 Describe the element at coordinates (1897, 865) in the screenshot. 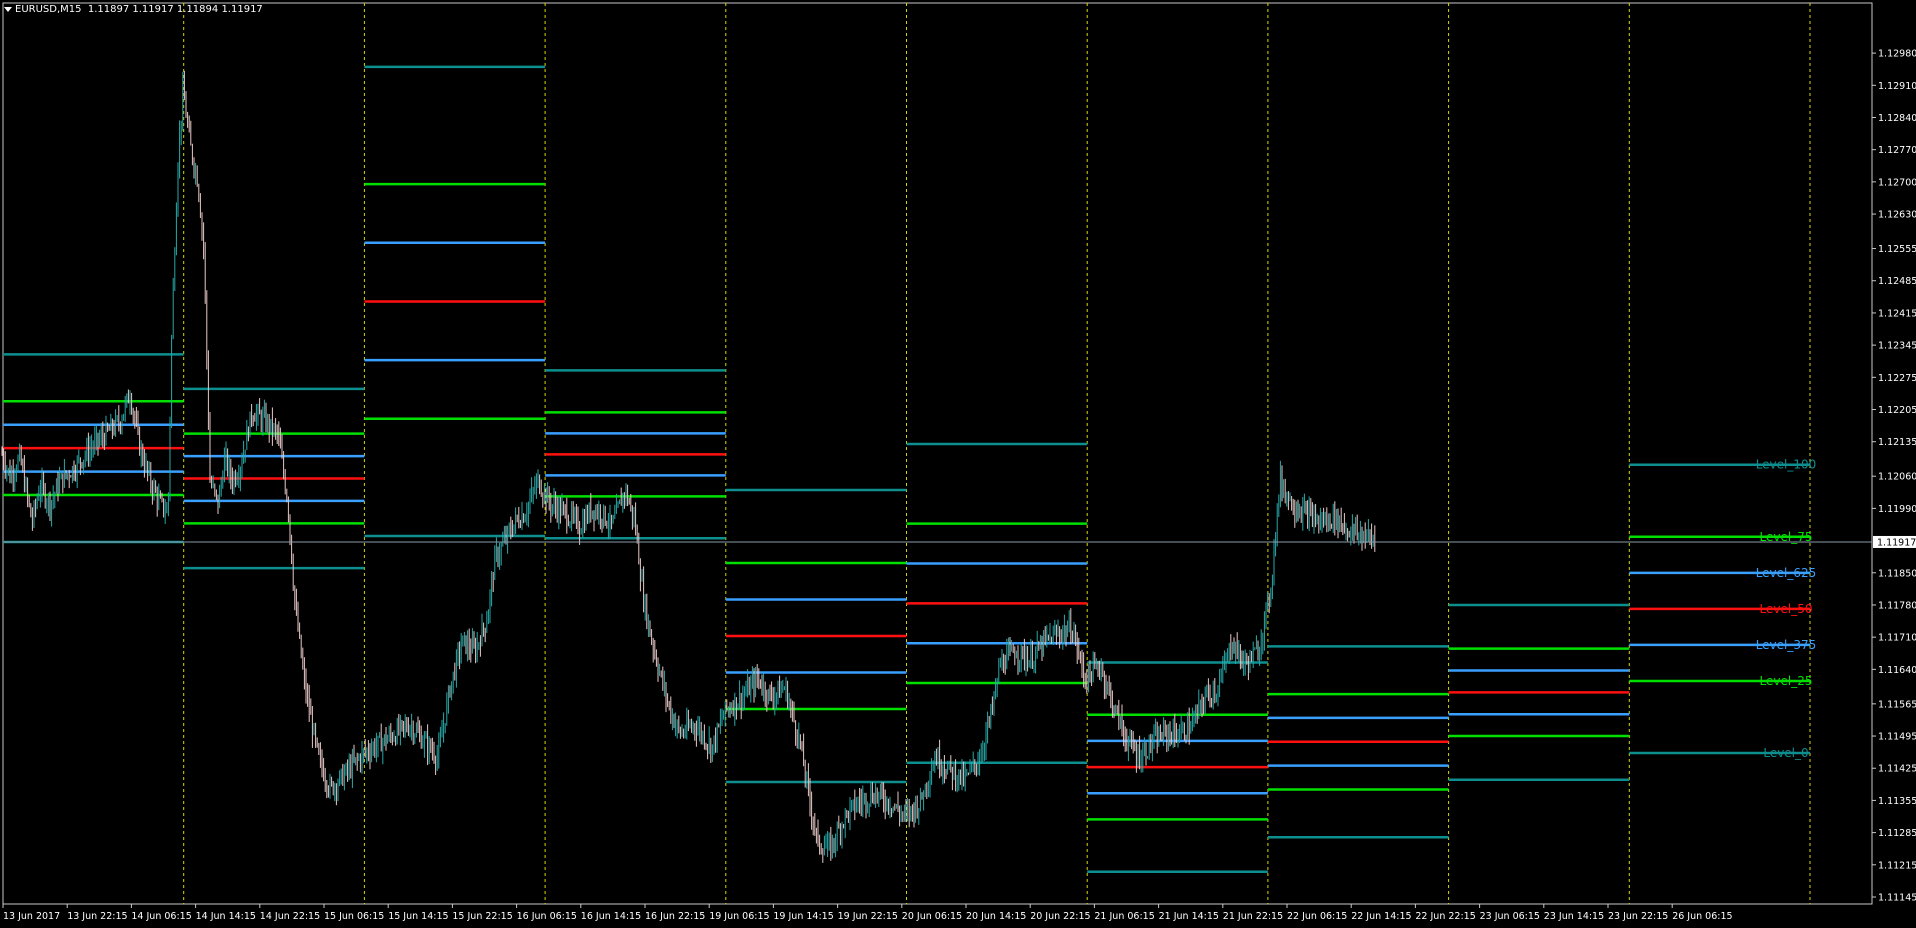

I see `y-tick-label: 1.11215` at that location.